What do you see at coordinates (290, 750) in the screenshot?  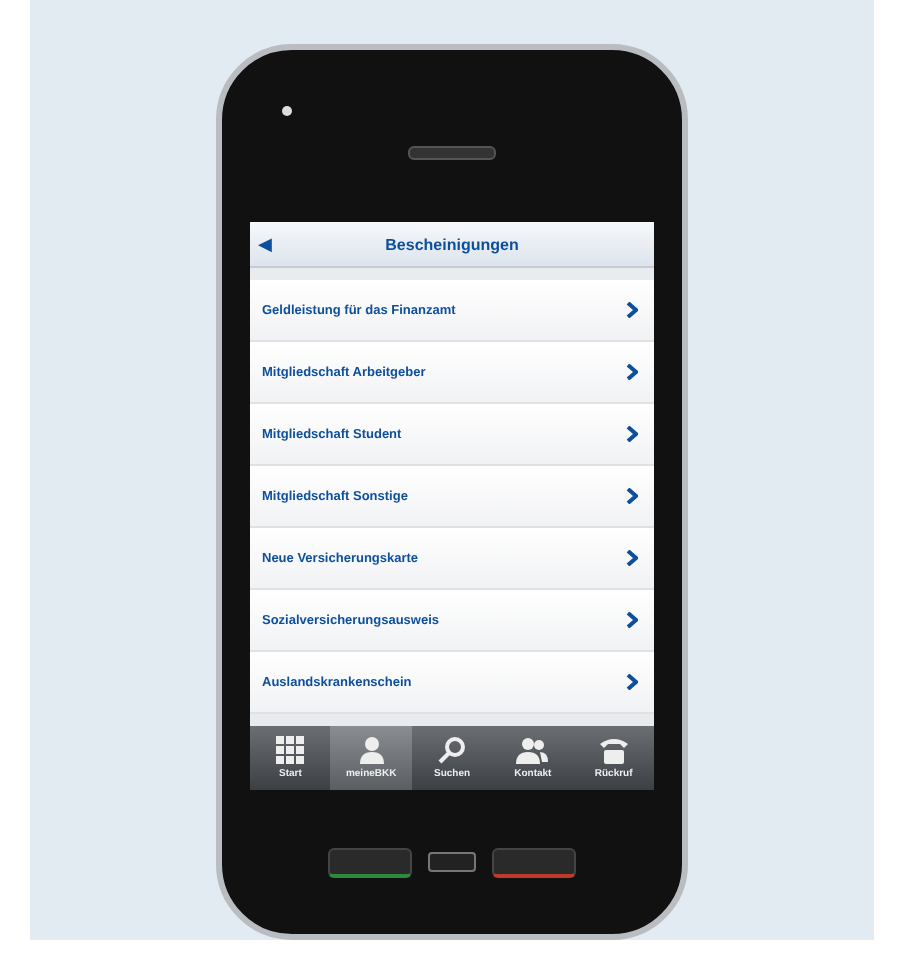 I see `grid-icon` at bounding box center [290, 750].